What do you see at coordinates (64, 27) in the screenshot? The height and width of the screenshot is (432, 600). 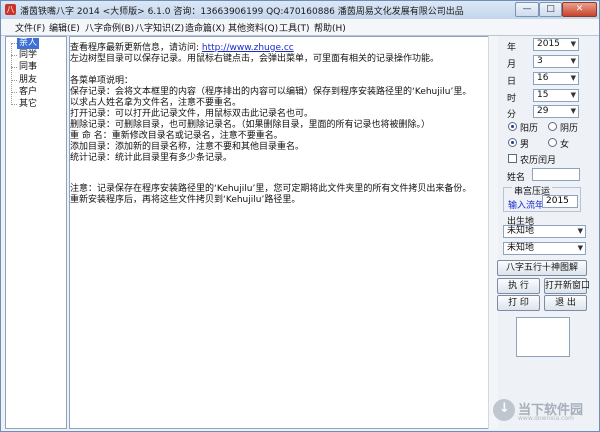 I see `menu-edit: 编辑(E)` at bounding box center [64, 27].